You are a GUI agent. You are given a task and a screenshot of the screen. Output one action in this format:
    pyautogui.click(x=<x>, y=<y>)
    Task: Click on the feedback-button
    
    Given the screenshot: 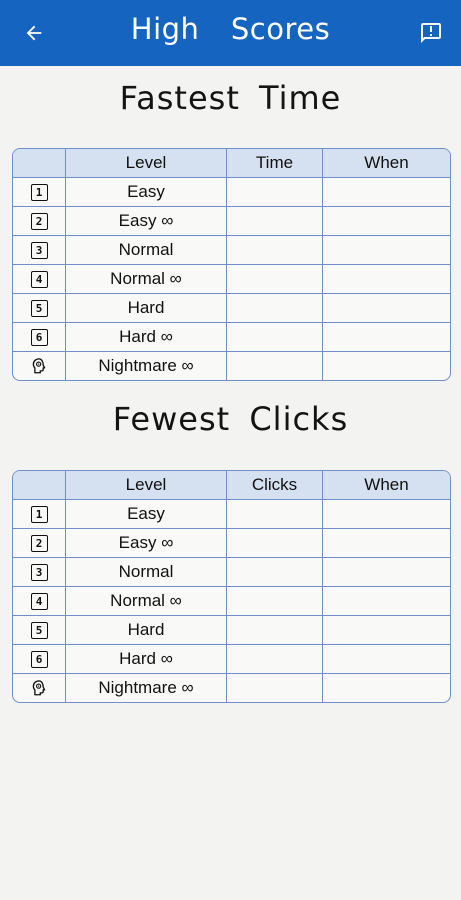 What is the action you would take?
    pyautogui.click(x=431, y=33)
    